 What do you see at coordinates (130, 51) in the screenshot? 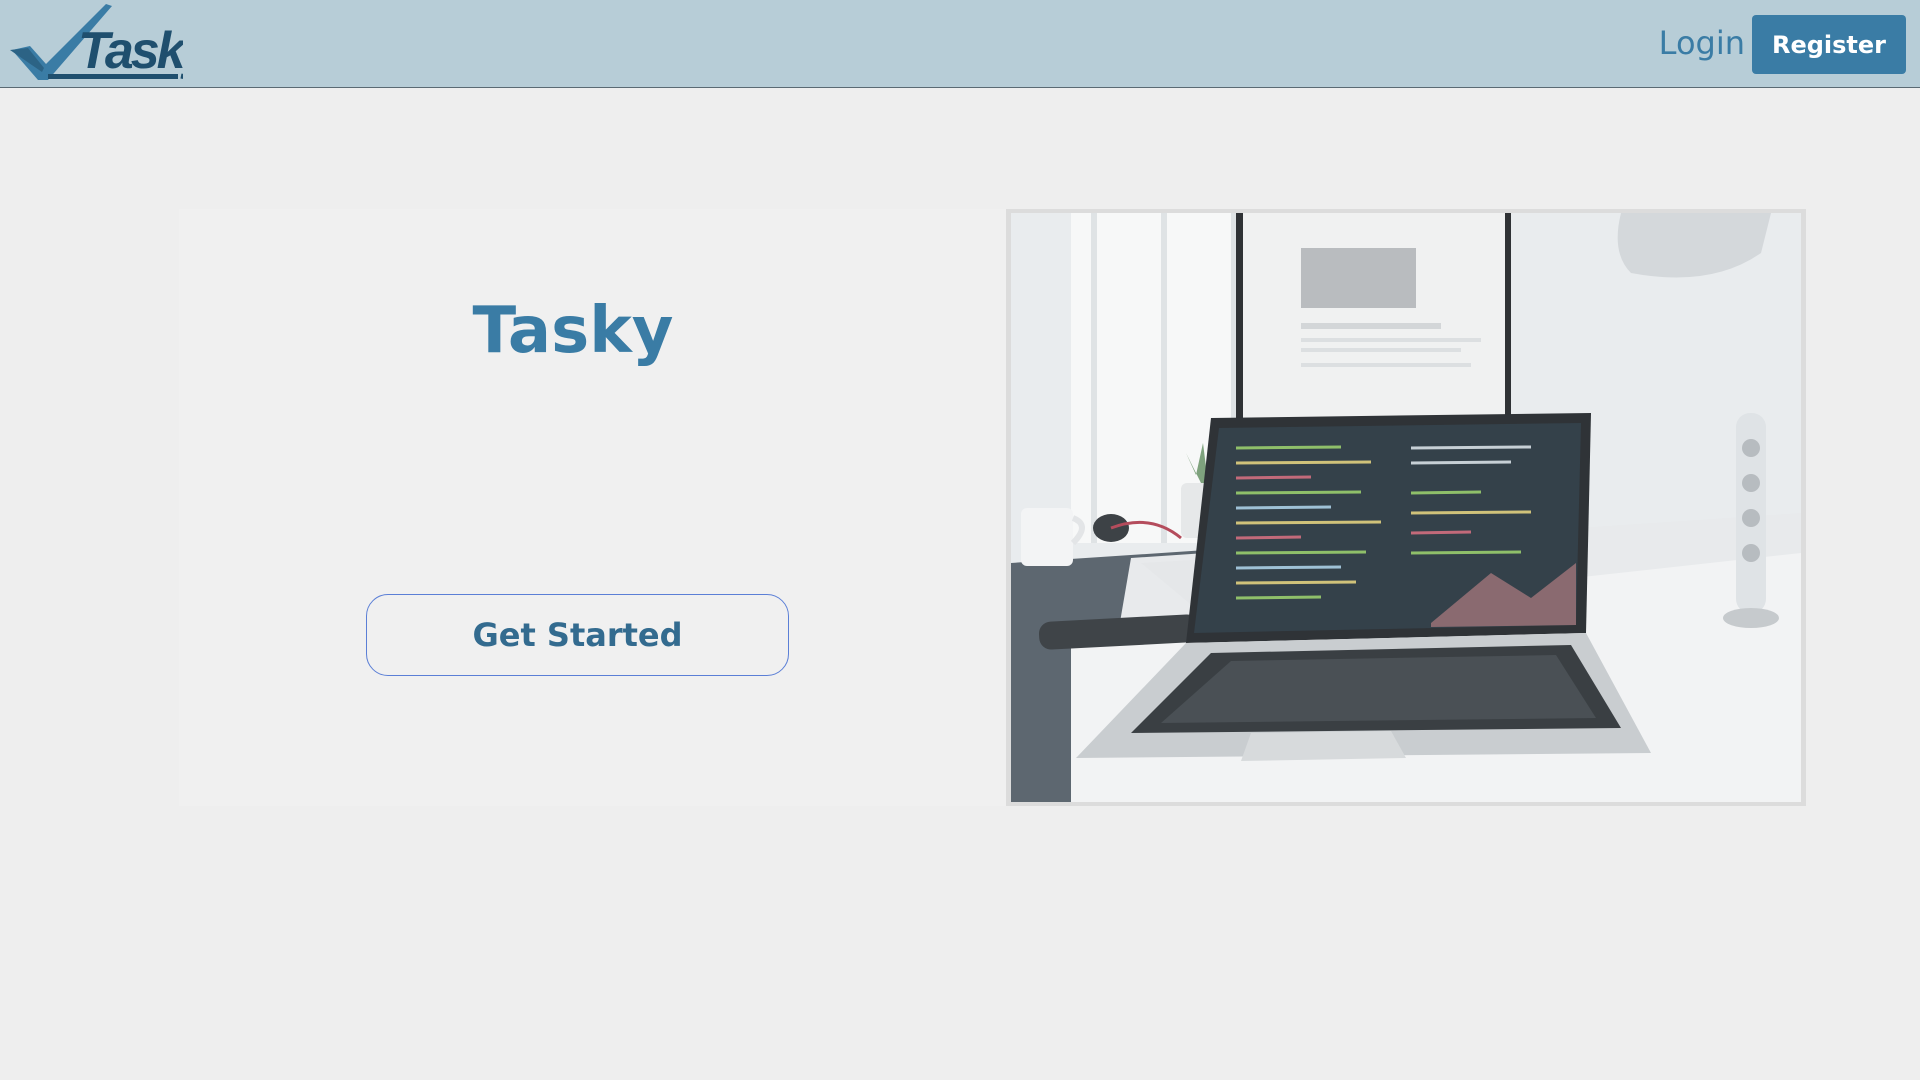
I see `logo-wordmark: Tasky` at bounding box center [130, 51].